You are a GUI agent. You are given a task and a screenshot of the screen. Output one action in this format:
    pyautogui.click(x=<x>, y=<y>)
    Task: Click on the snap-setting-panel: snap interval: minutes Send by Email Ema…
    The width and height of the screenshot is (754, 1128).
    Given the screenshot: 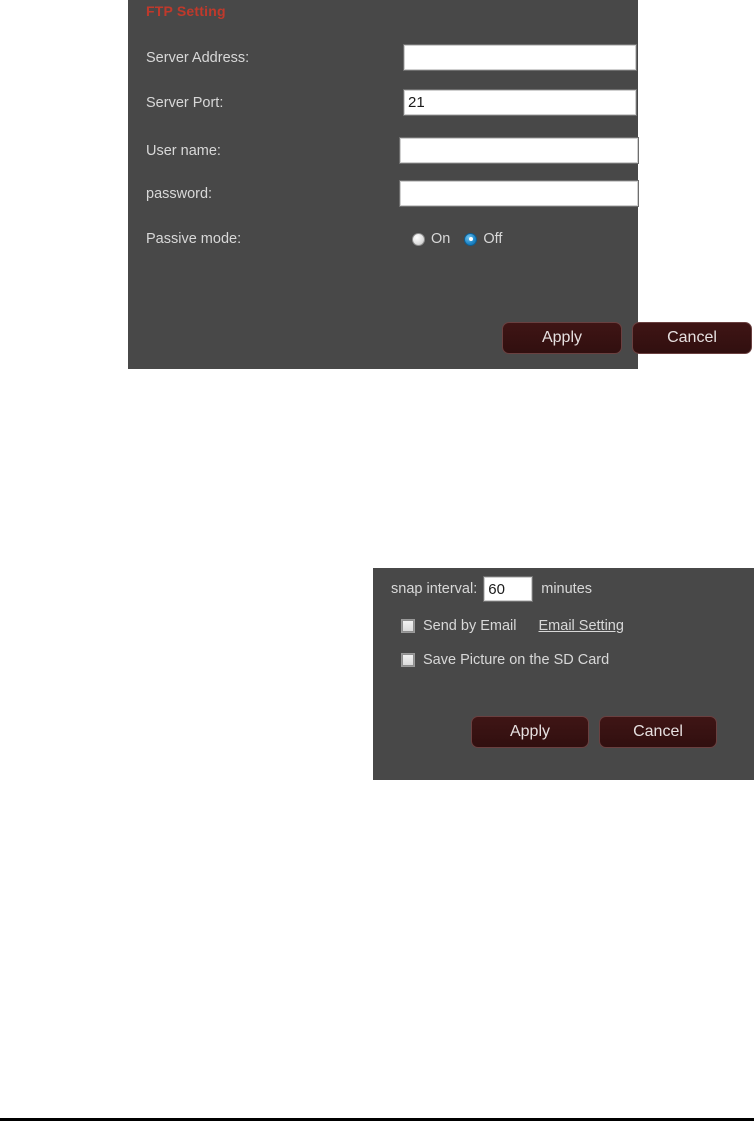 What is the action you would take?
    pyautogui.click(x=563, y=674)
    